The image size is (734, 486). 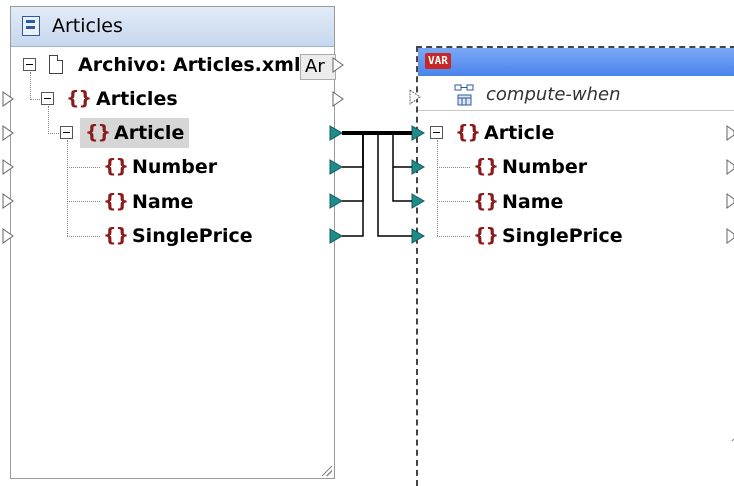 I want to click on wire-singleprice-right, so click(x=394, y=185).